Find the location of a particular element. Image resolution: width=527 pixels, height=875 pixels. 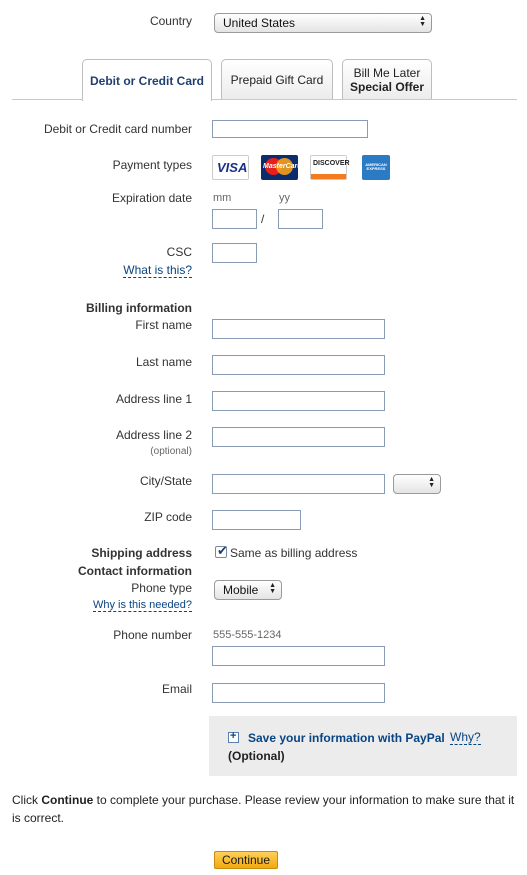

address-line-2-input is located at coordinates (298, 437).